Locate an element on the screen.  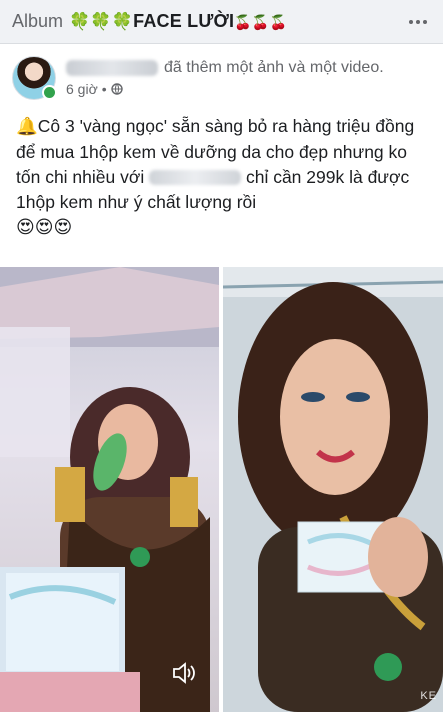
post-action-text: đã thêm một ảnh và một video. is located at coordinates (274, 67).